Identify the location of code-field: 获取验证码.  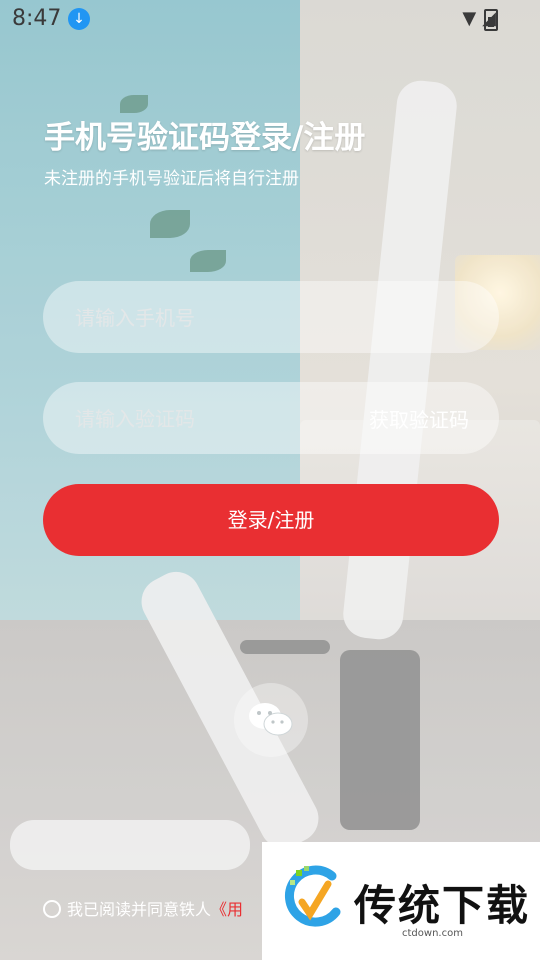
(271, 419).